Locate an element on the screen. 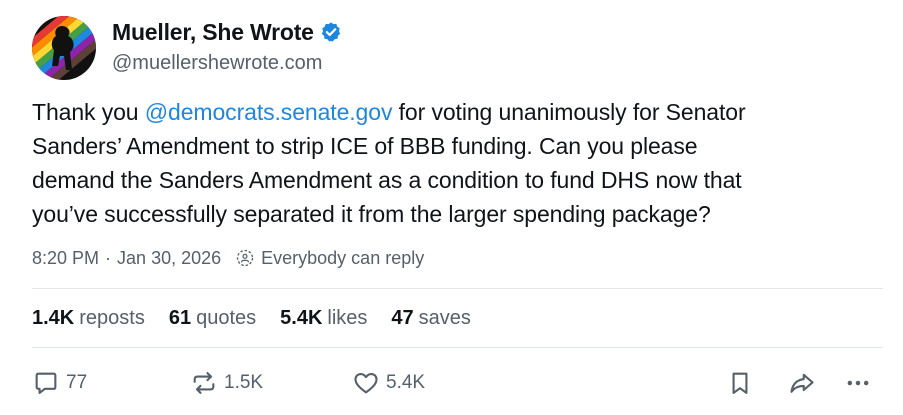 The width and height of the screenshot is (903, 415). bookmark-button is located at coordinates (740, 383).